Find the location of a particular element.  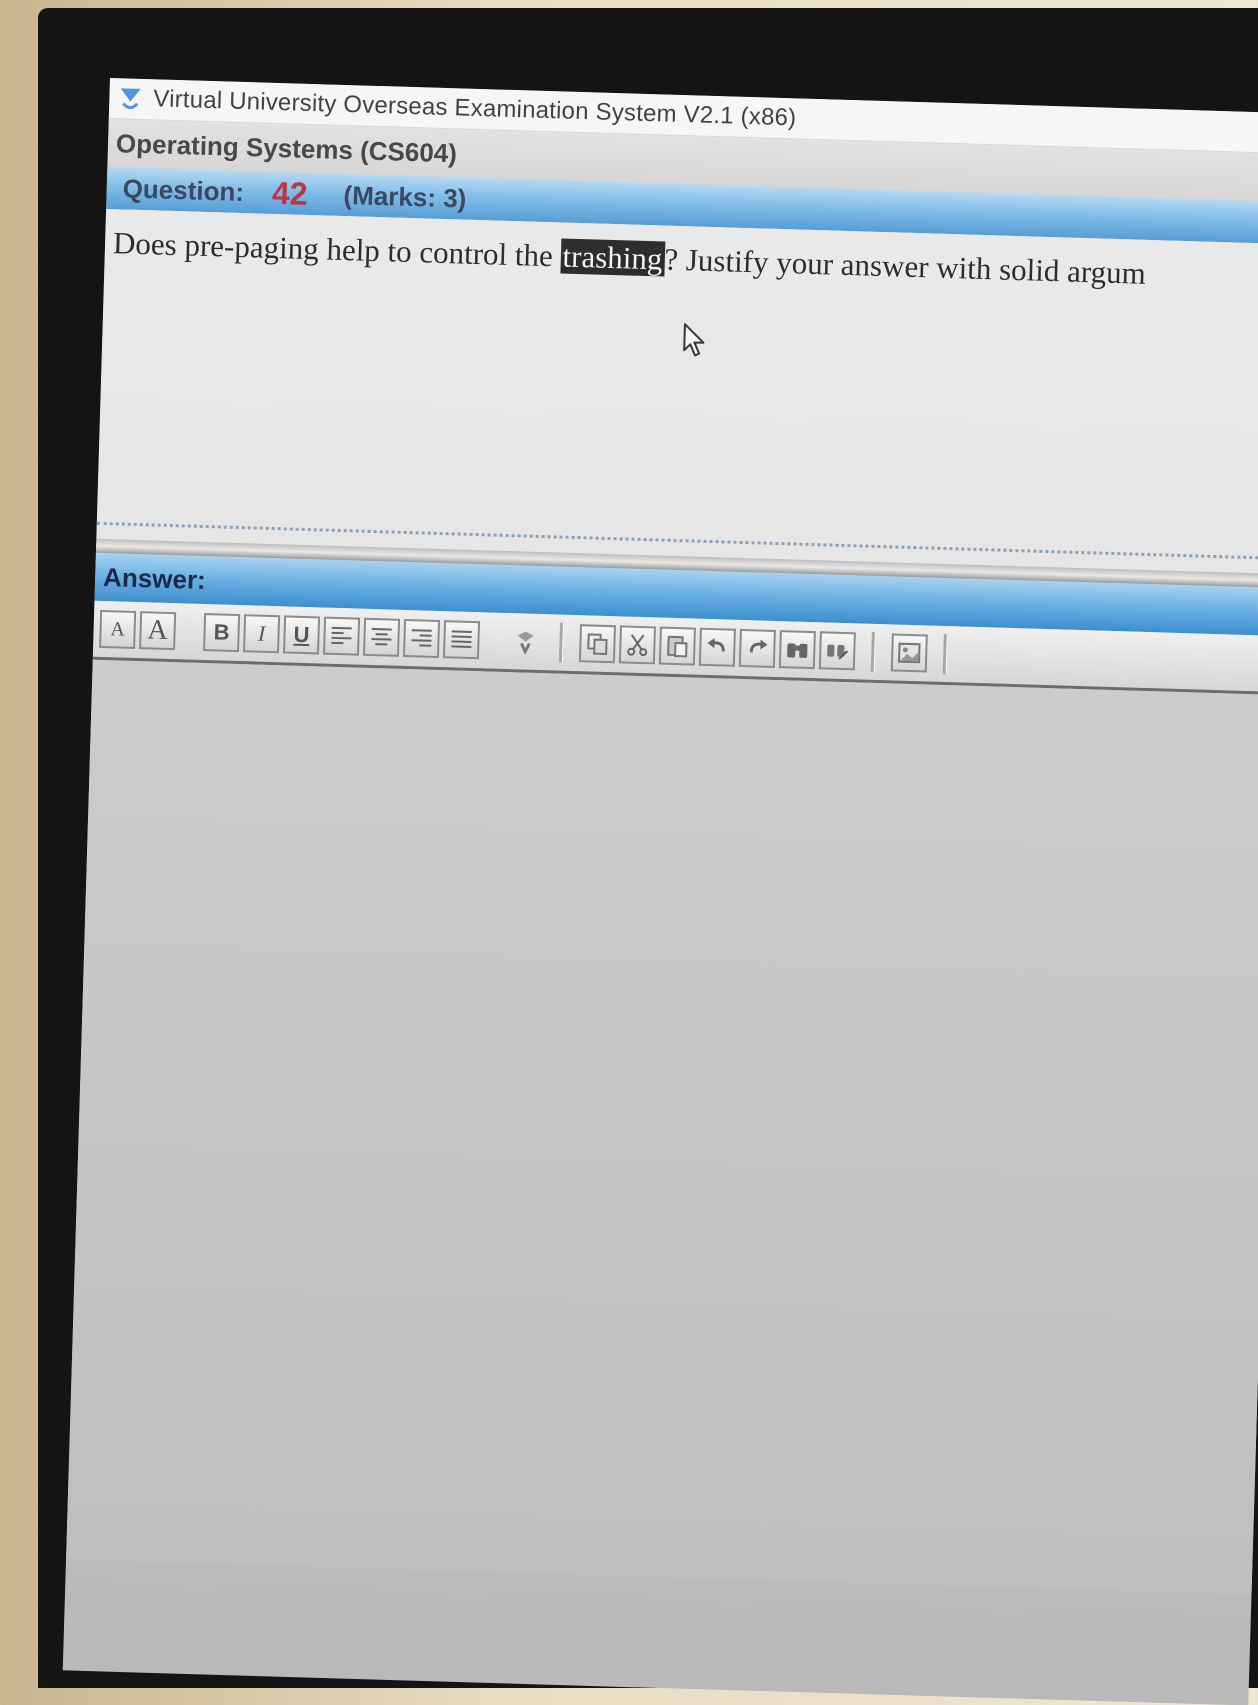

replace-icon is located at coordinates (837, 650).